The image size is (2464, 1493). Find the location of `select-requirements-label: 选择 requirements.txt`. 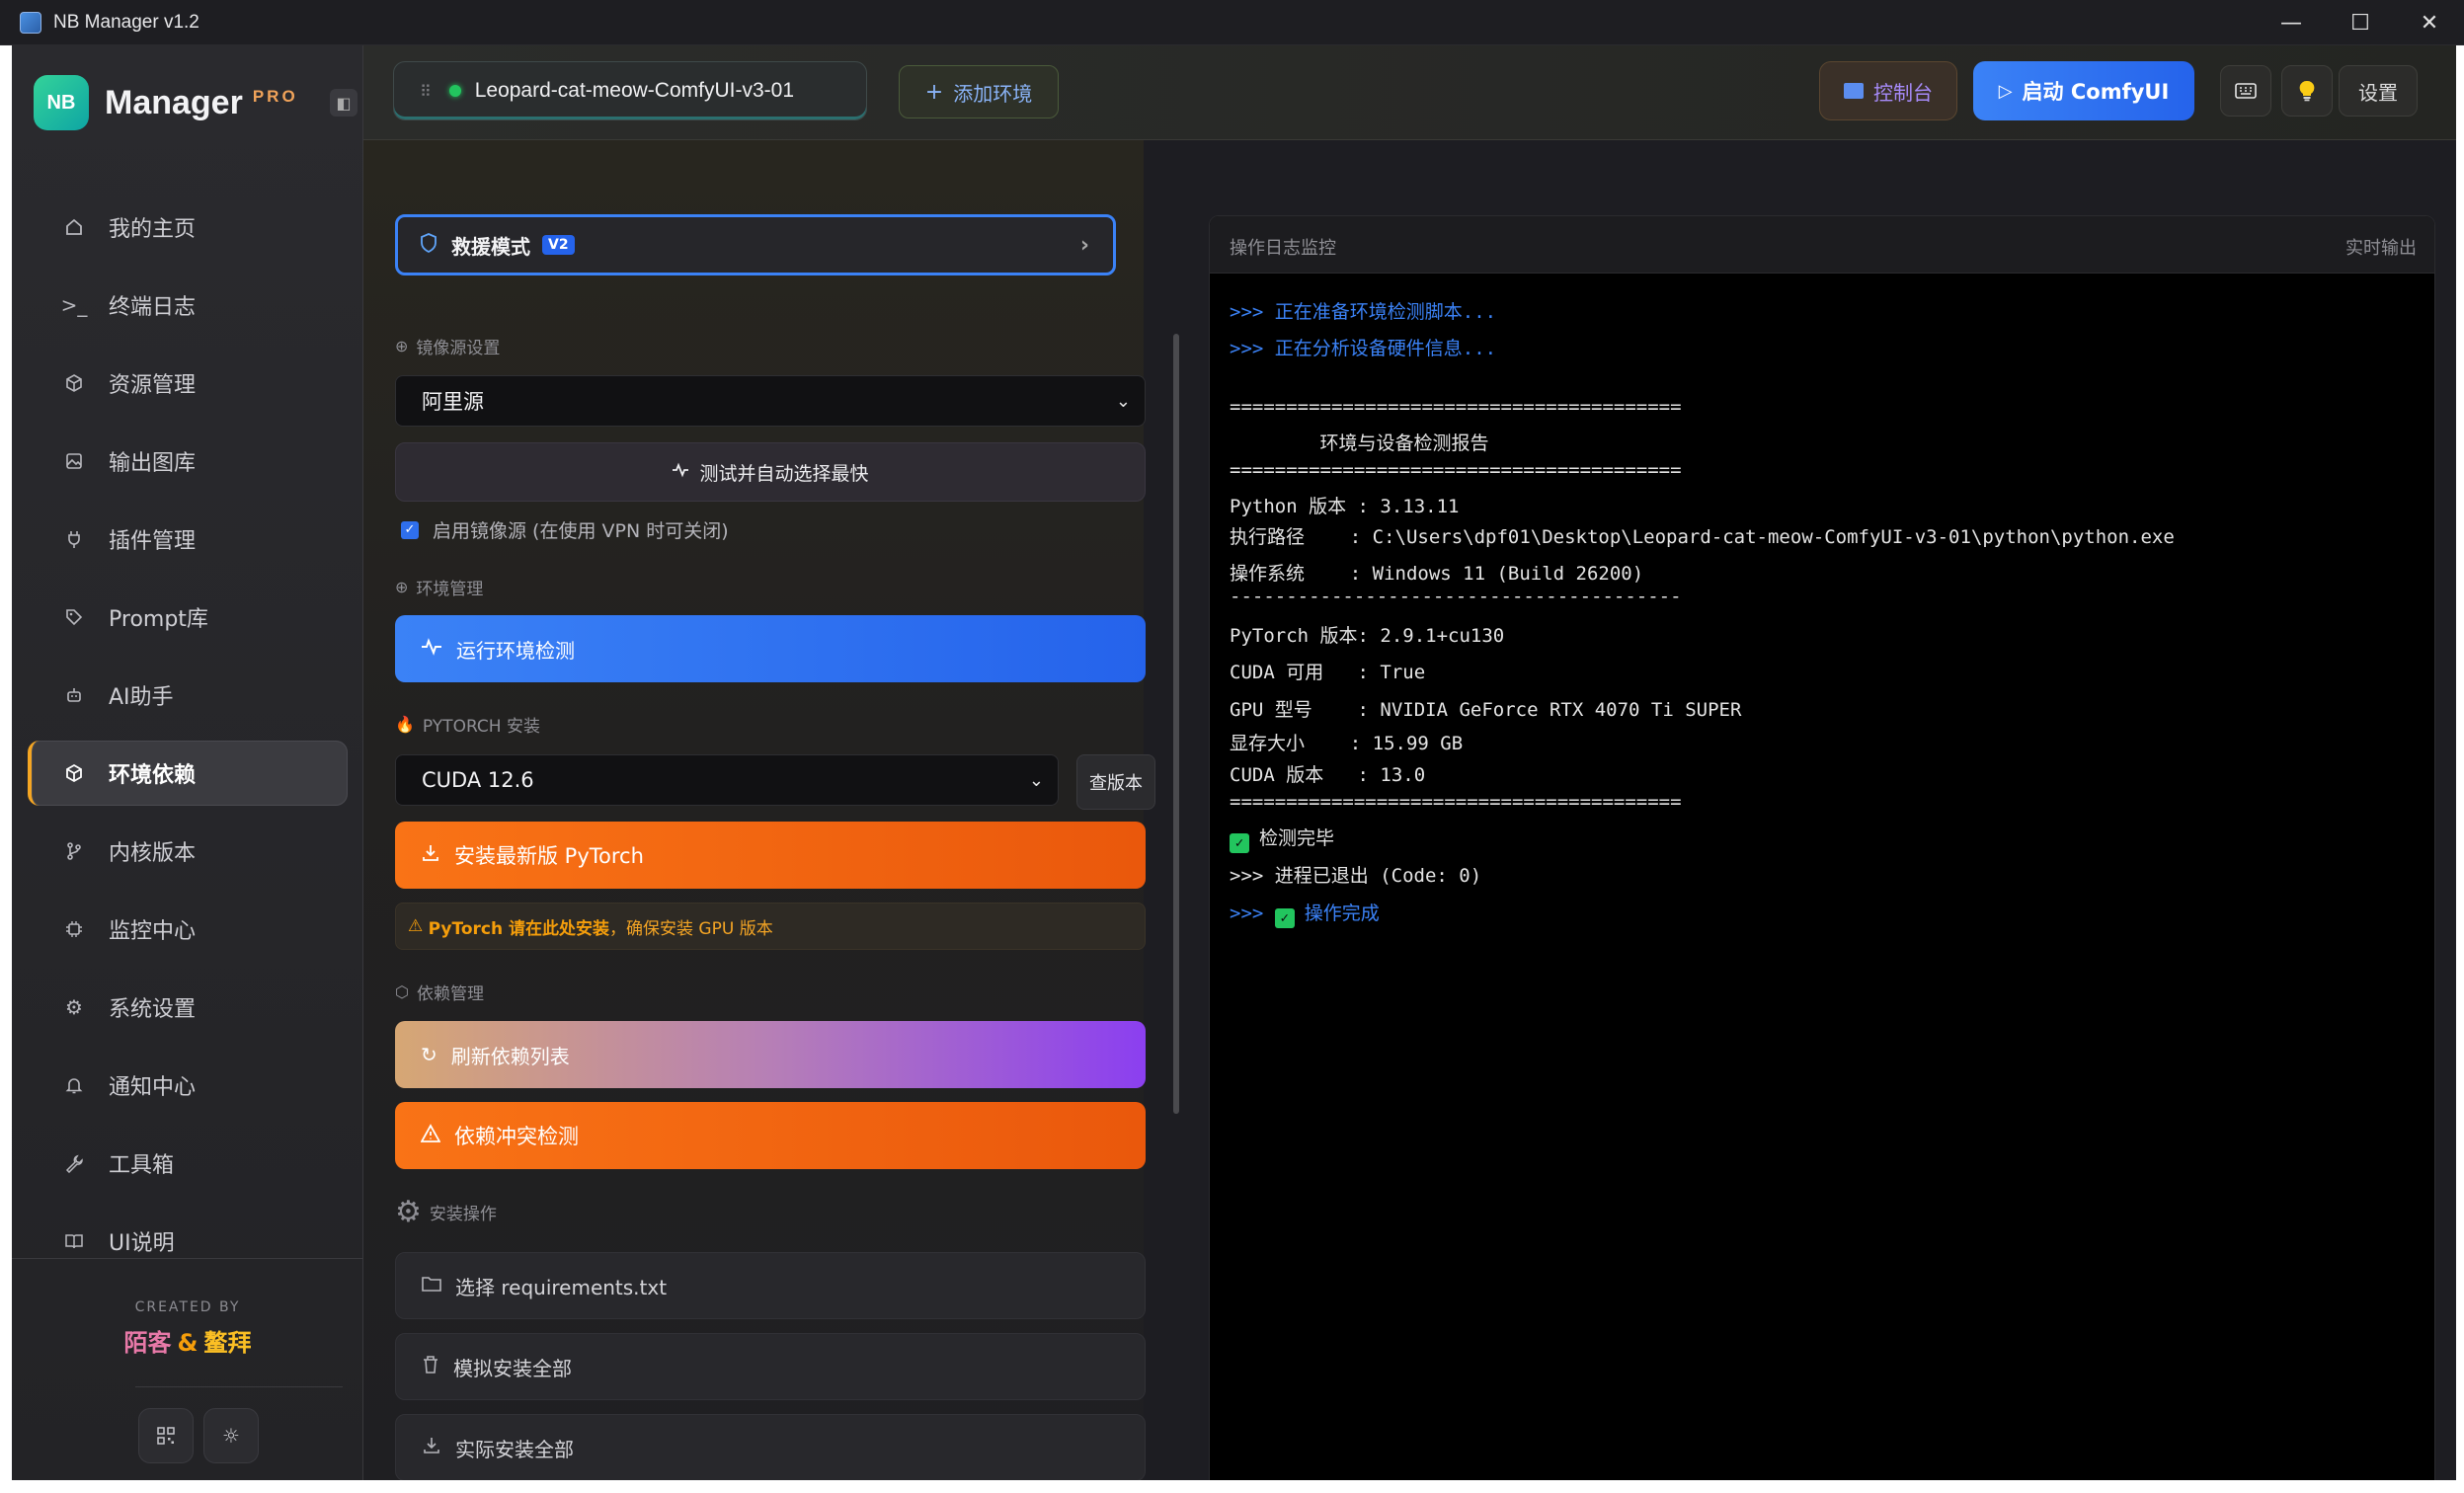

select-requirements-label: 选择 requirements.txt is located at coordinates (561, 1287).